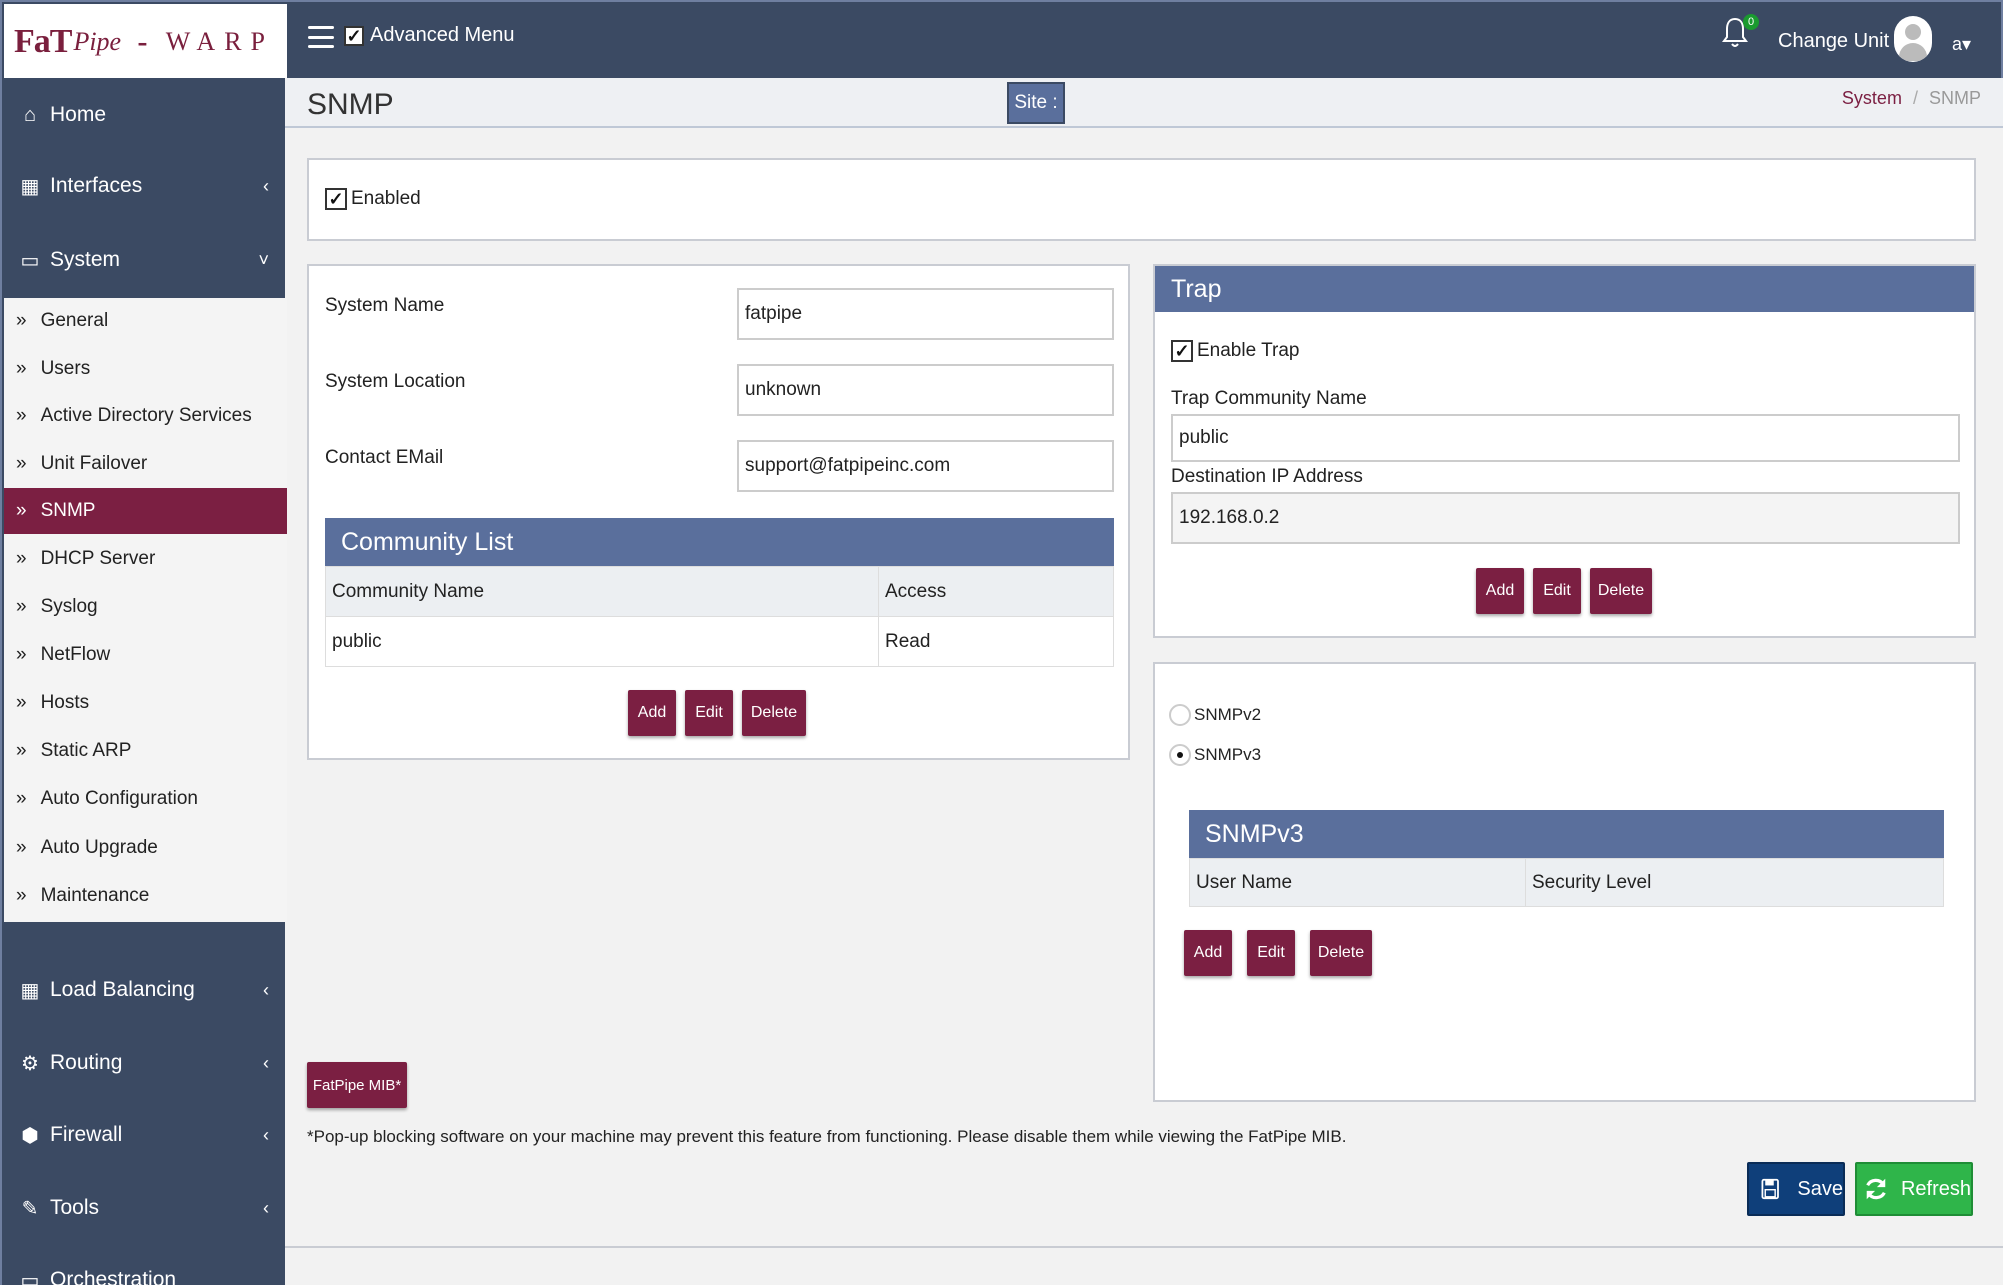  Describe the element at coordinates (1876, 1189) in the screenshot. I see `refresh-icon` at that location.